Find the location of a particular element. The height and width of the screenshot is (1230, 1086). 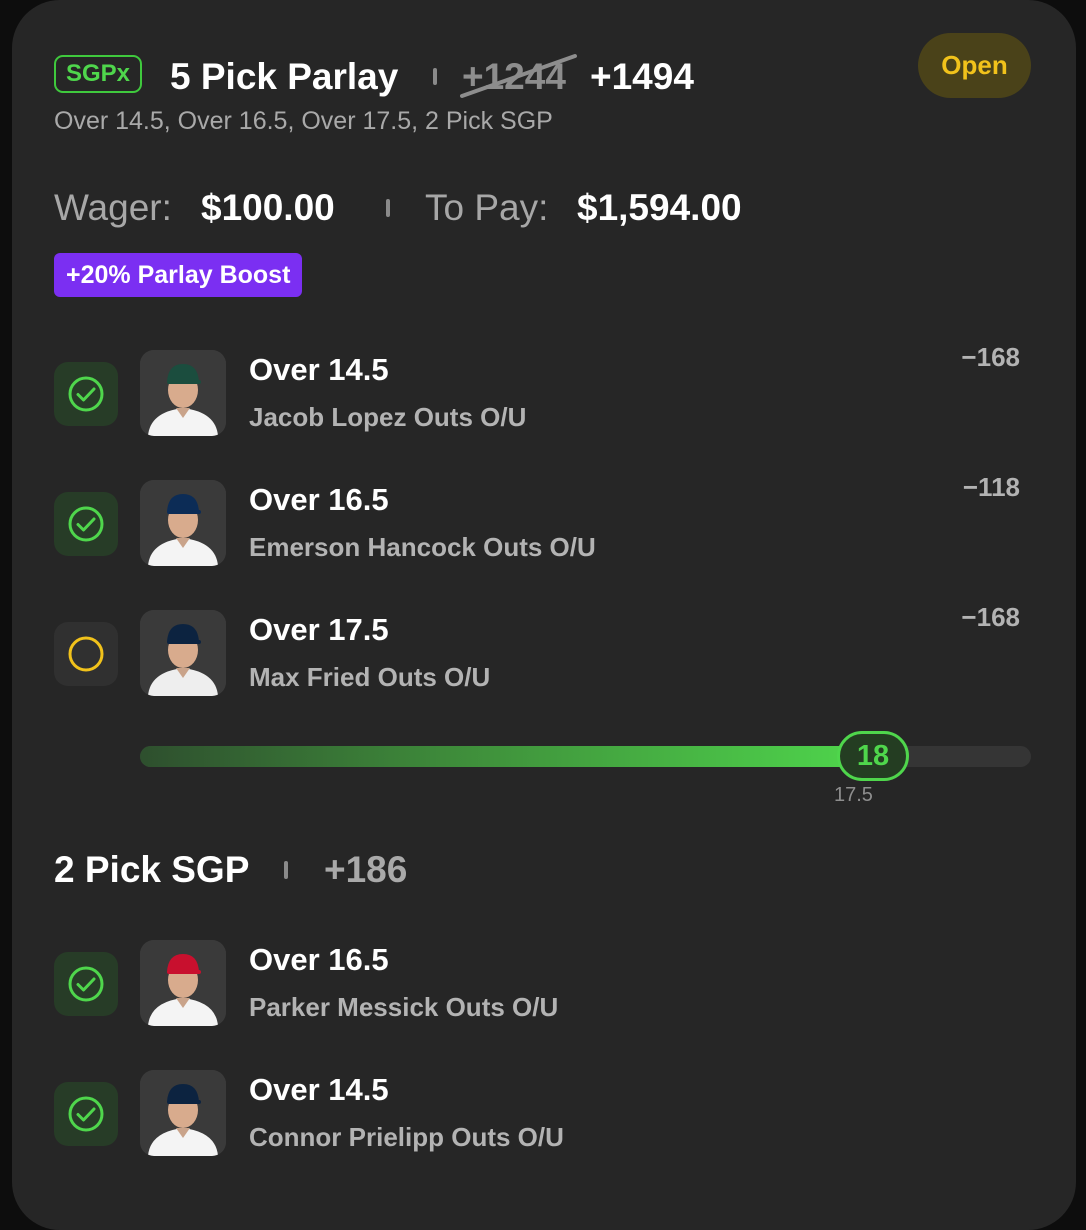

to-pay-value: $1,594.00 is located at coordinates (659, 207).